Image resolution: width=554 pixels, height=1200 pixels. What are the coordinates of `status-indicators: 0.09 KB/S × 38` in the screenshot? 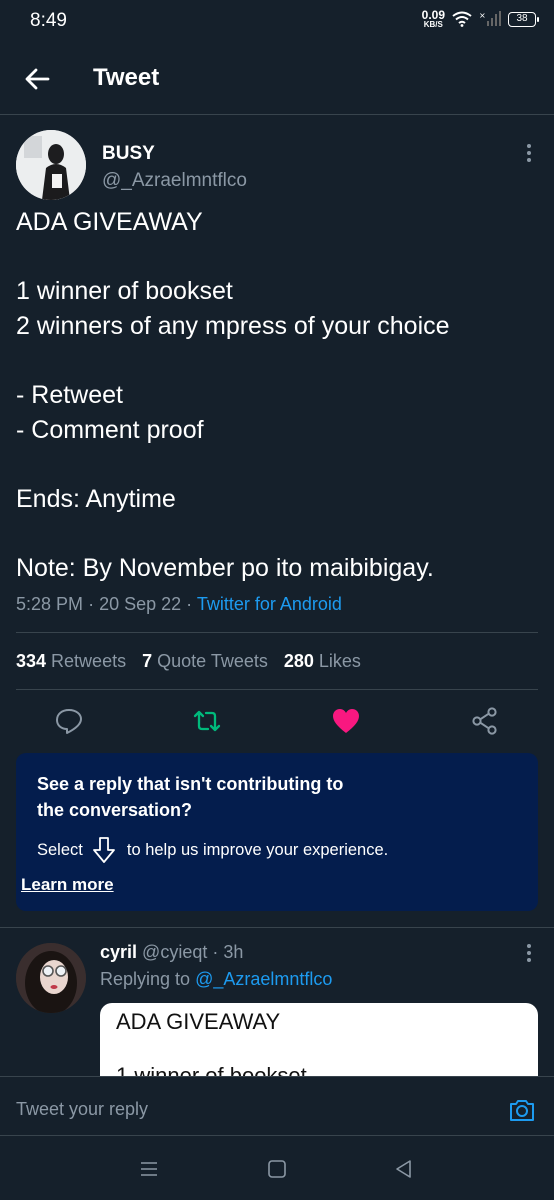 It's located at (480, 19).